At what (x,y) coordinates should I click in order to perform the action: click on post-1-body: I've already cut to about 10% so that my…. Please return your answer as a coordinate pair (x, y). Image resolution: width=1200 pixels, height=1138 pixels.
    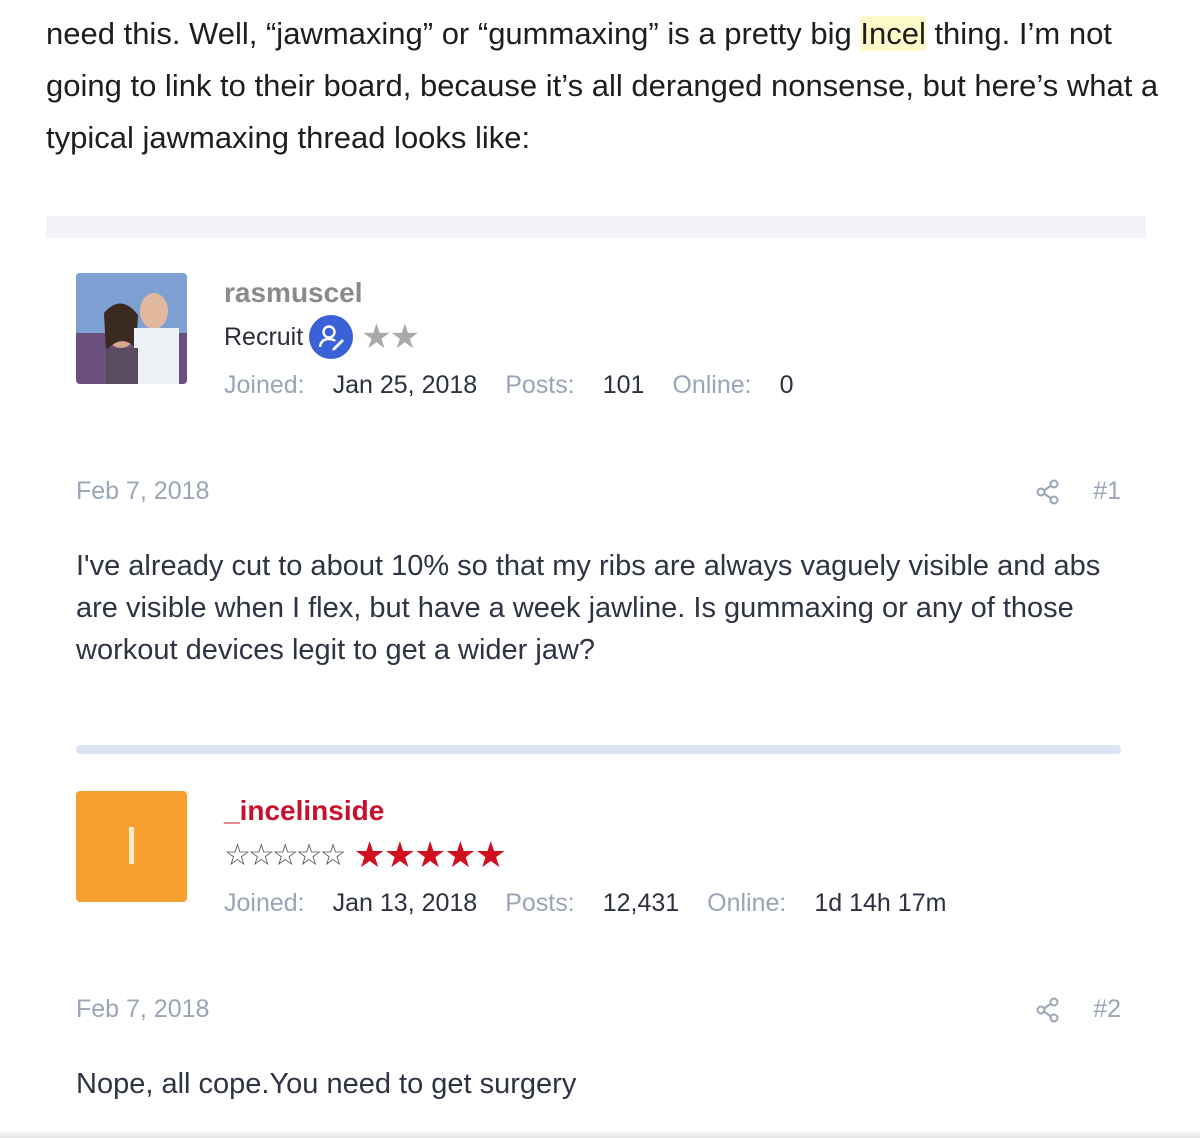
    Looking at the image, I should click on (588, 608).